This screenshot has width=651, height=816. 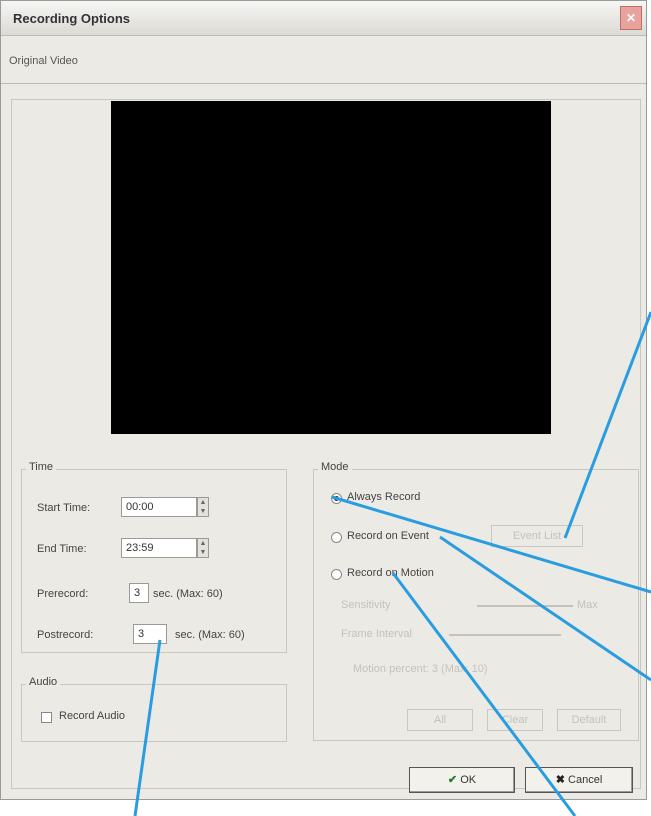 What do you see at coordinates (147, 727) in the screenshot?
I see `annotation-line-postrecord` at bounding box center [147, 727].